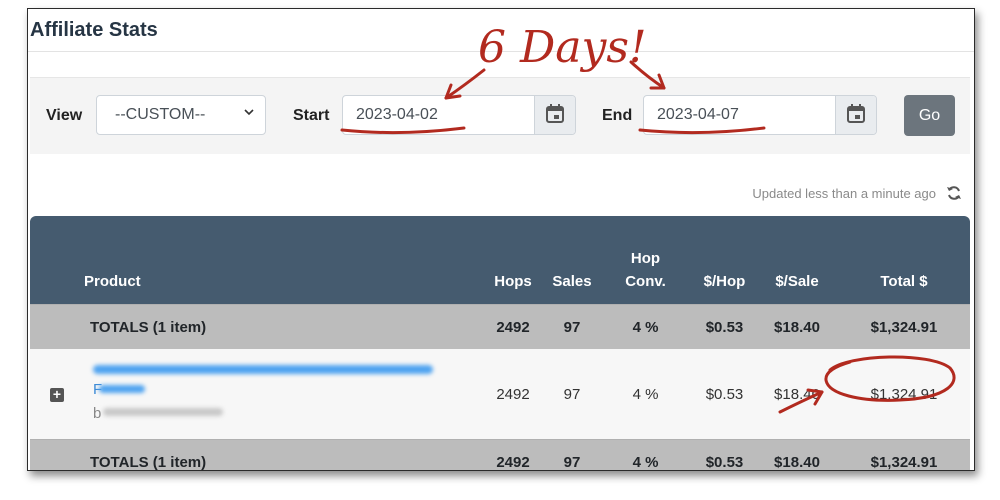  I want to click on header-total: Total $, so click(904, 260).